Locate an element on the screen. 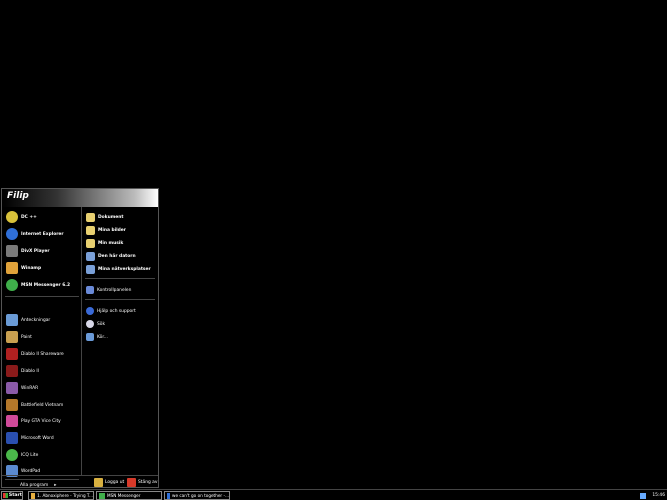 This screenshot has height=500, width=667. paint-icon is located at coordinates (12, 337).